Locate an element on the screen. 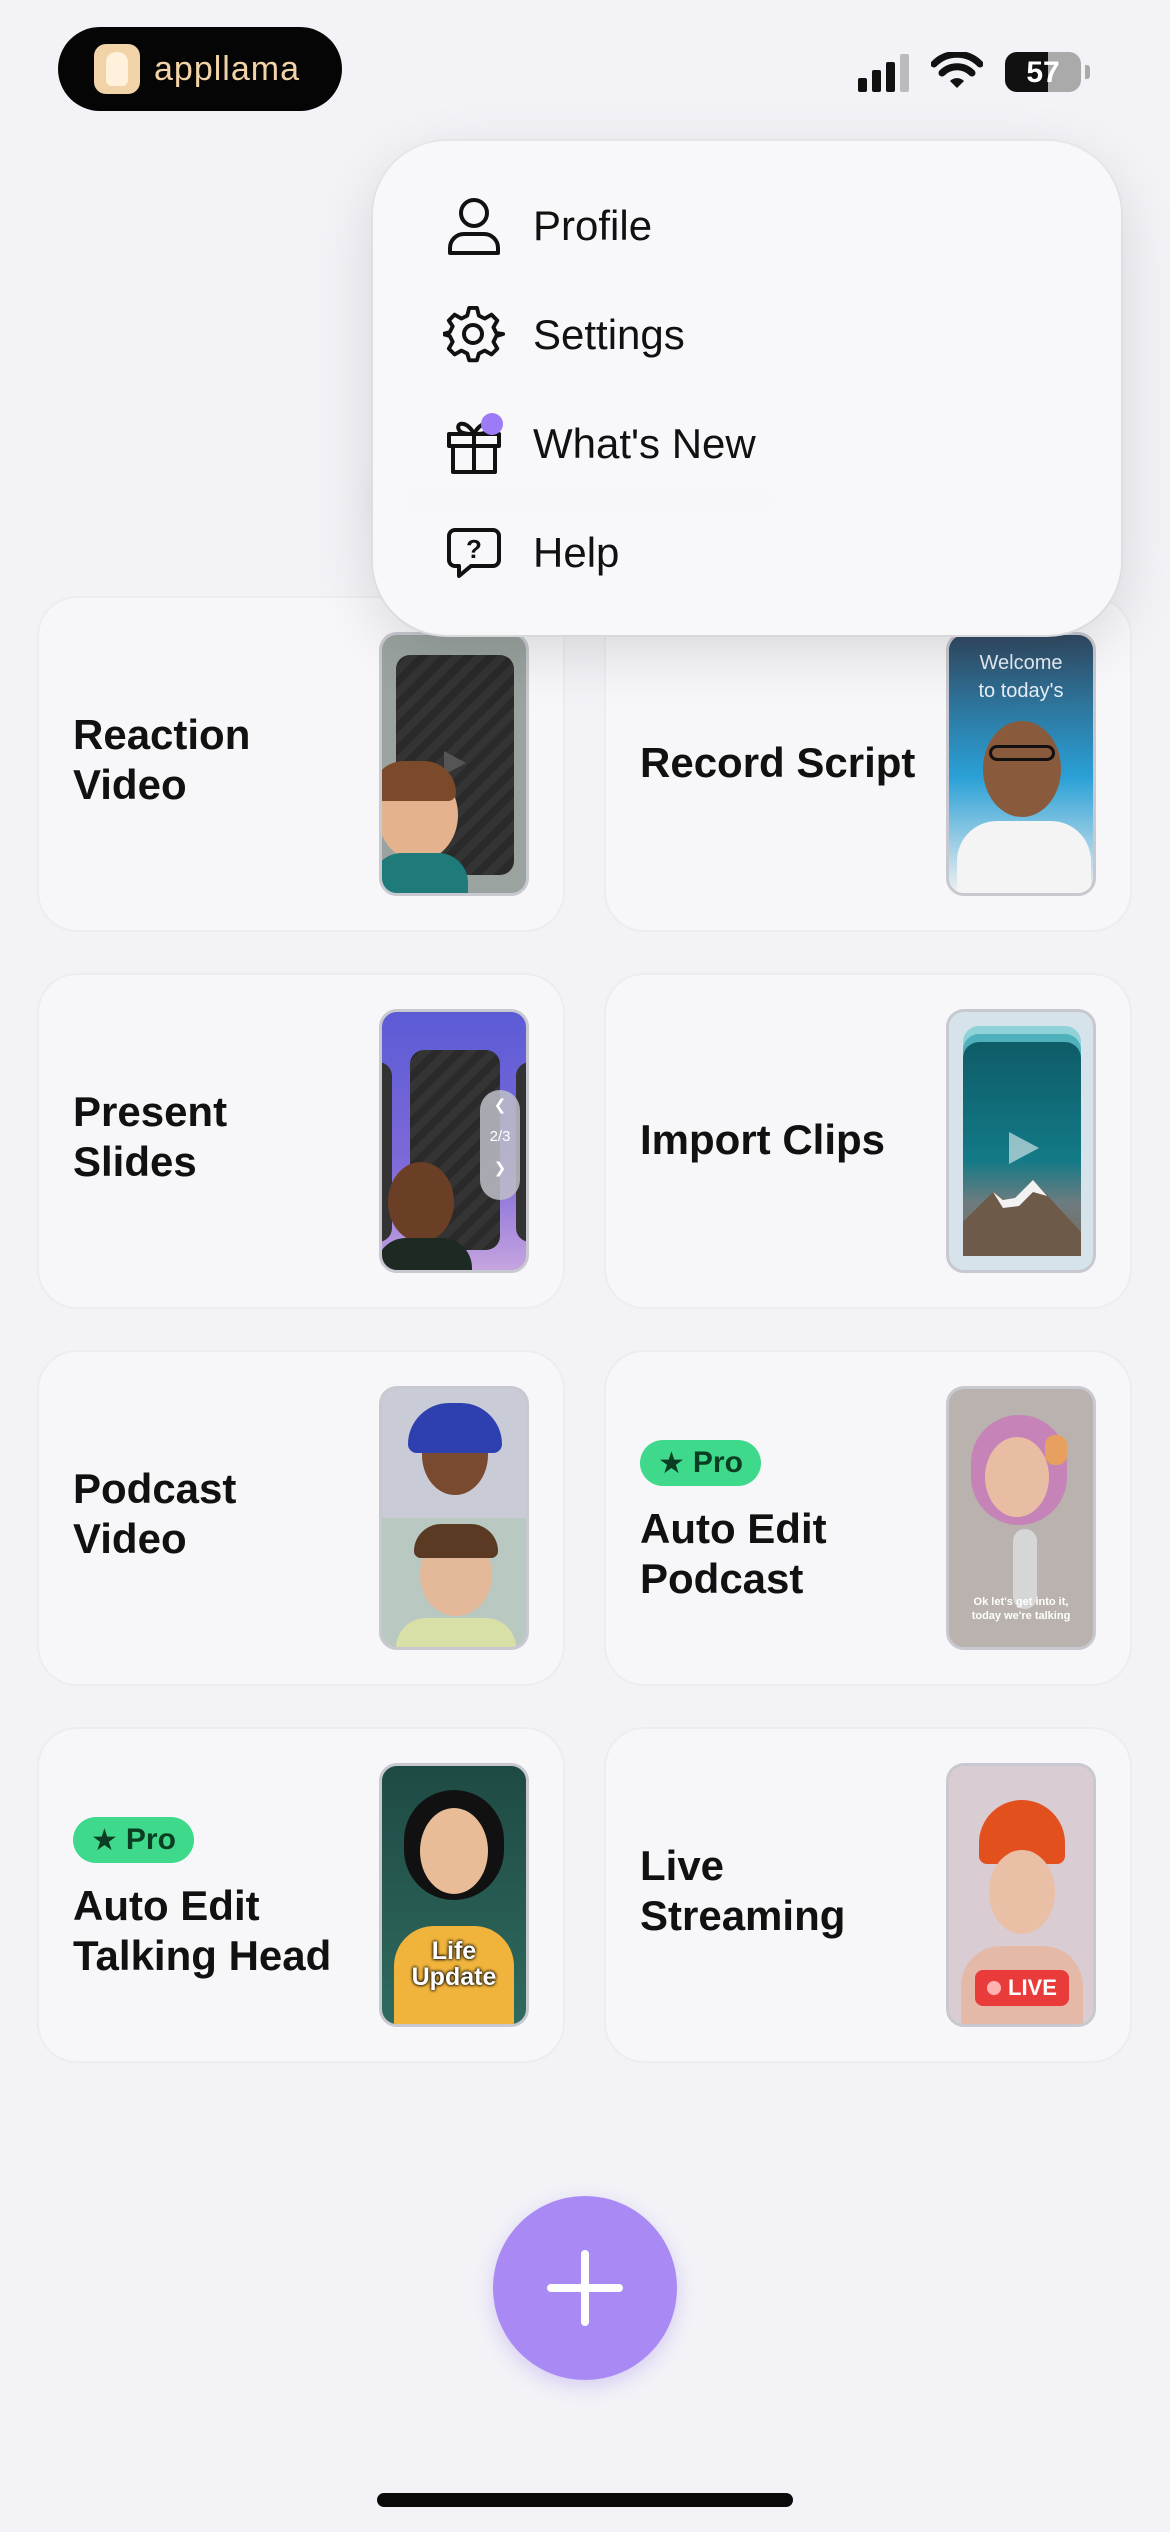 The width and height of the screenshot is (1170, 2532). slide-page-indicator: 2/3 is located at coordinates (500, 1136).